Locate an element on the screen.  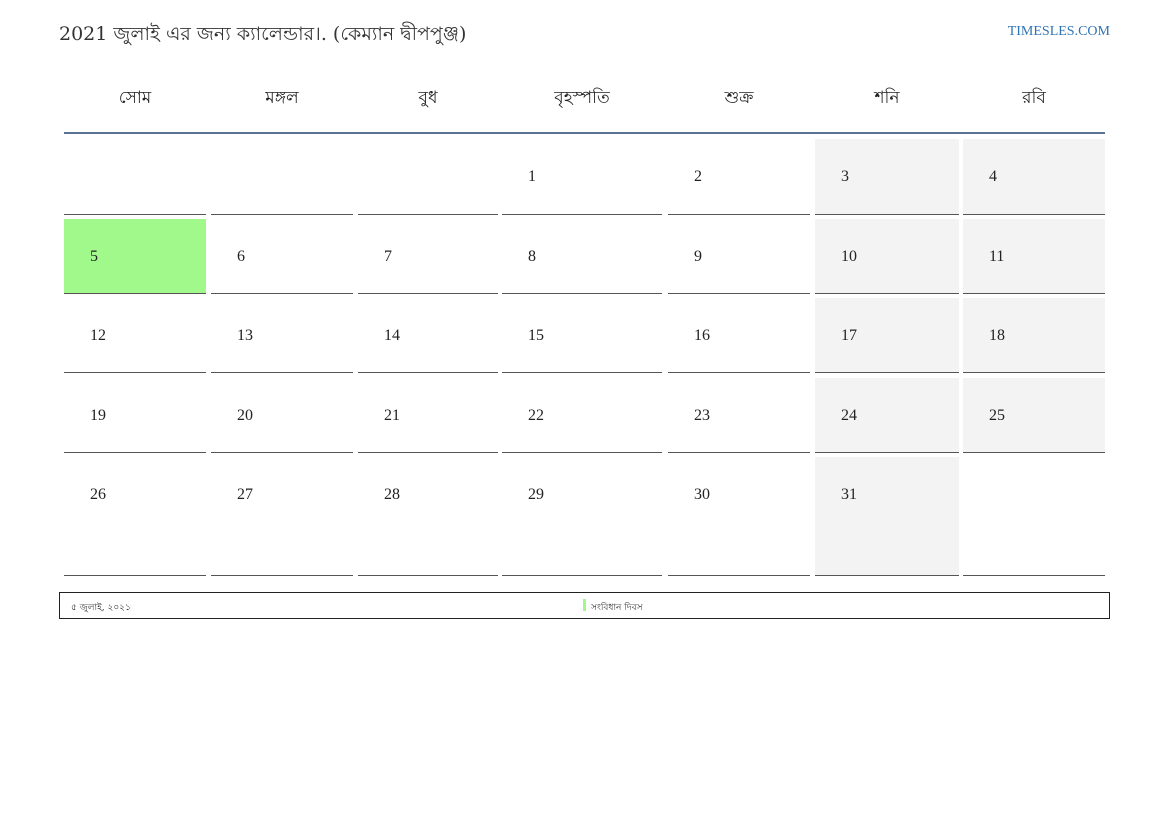
day-number: 31 is located at coordinates (849, 494).